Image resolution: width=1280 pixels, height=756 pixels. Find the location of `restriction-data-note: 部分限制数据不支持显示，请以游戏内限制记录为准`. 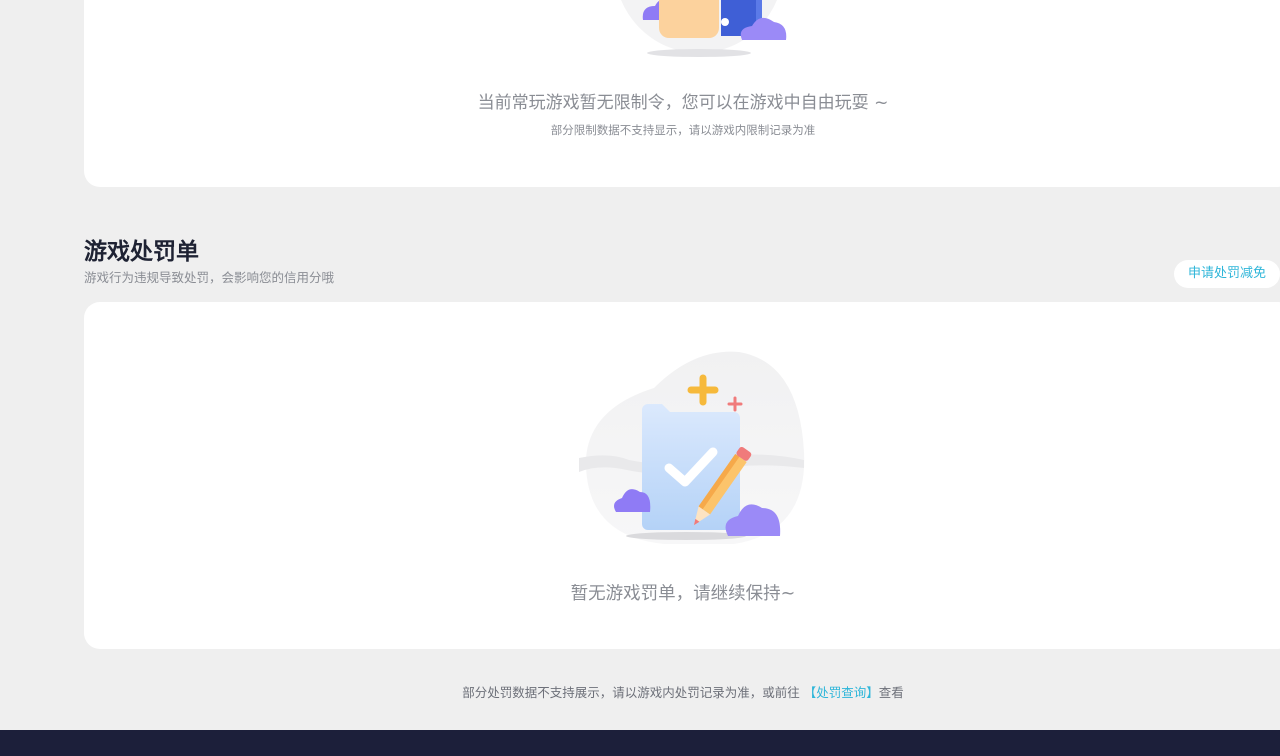

restriction-data-note: 部分限制数据不支持显示，请以游戏内限制记录为准 is located at coordinates (683, 130).